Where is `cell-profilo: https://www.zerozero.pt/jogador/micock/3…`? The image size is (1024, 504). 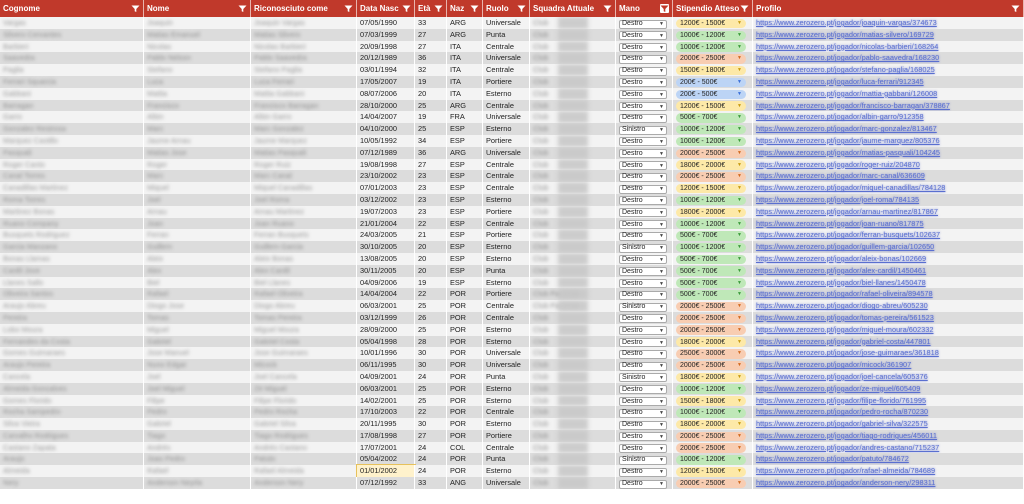 cell-profilo: https://www.zerozero.pt/jogador/micock/3… is located at coordinates (888, 365).